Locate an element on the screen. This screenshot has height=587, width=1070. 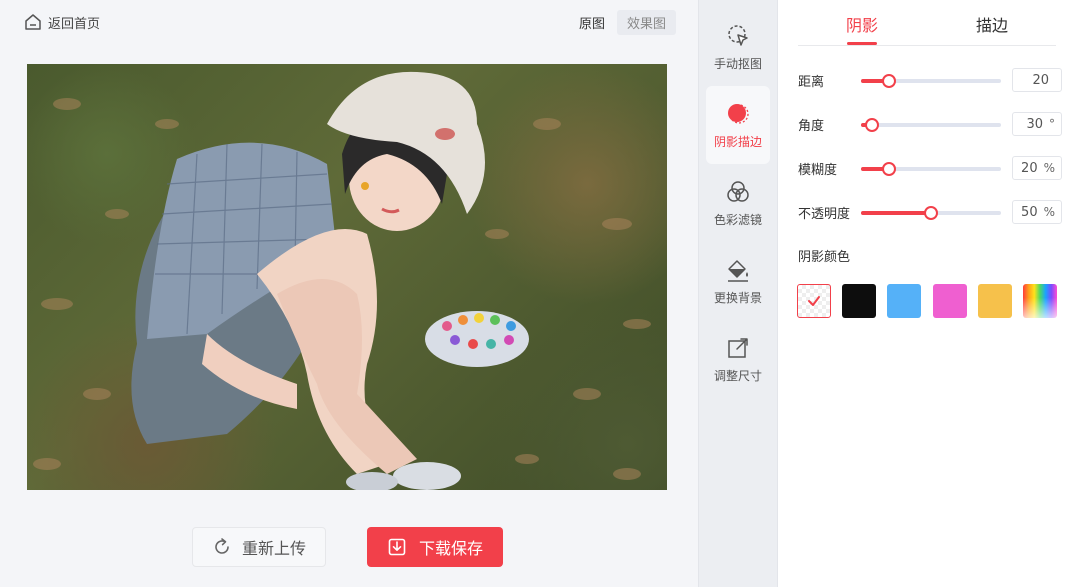
tool-sidebar: 手动抠图 阴影描边 色彩滤镜 更换背景 调整尺寸 is located at coordinates (738, 293).